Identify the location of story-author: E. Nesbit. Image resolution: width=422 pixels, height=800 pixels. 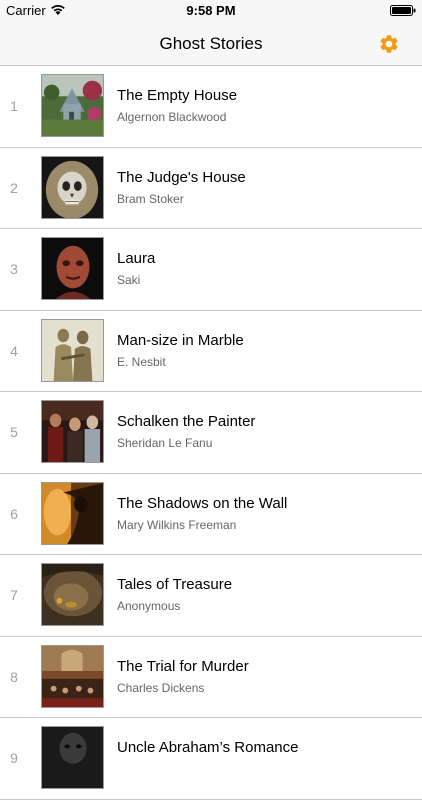
(141, 361).